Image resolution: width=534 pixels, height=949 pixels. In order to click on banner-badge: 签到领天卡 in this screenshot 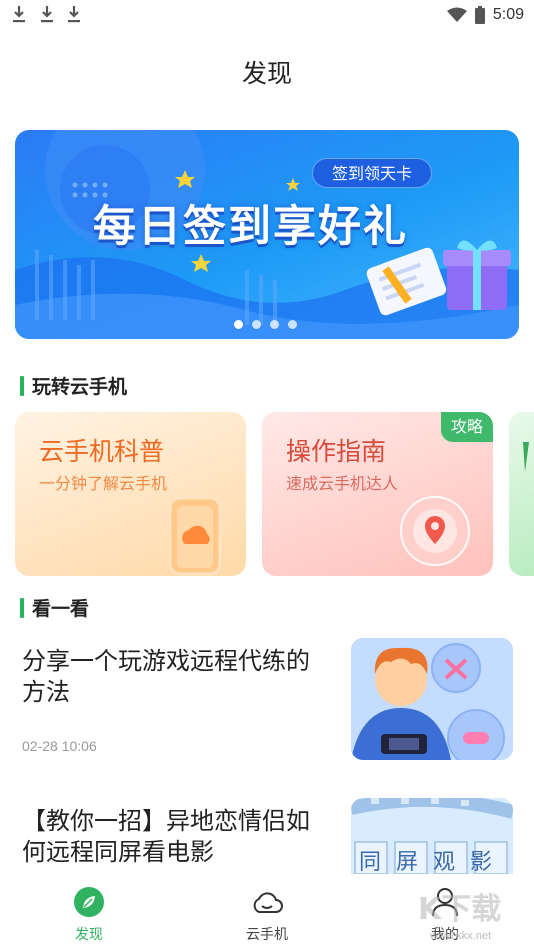, I will do `click(372, 173)`.